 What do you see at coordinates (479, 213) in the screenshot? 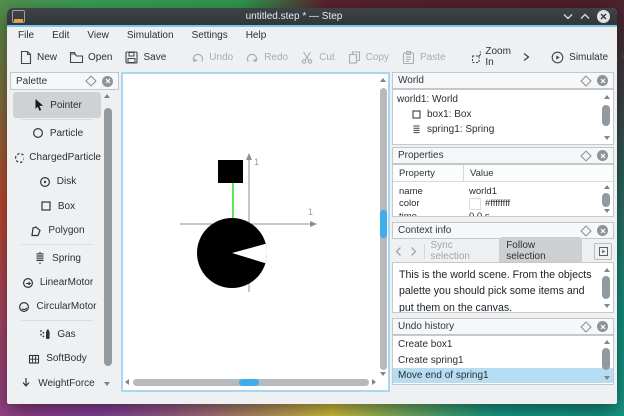
I see `property-value: 0.0 s` at bounding box center [479, 213].